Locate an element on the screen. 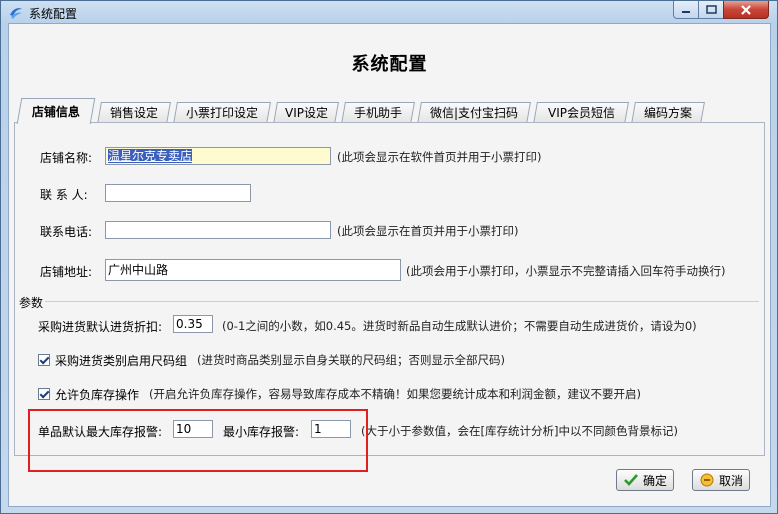 This screenshot has height=514, width=778. tab-label: VIP会员短信 is located at coordinates (581, 113).